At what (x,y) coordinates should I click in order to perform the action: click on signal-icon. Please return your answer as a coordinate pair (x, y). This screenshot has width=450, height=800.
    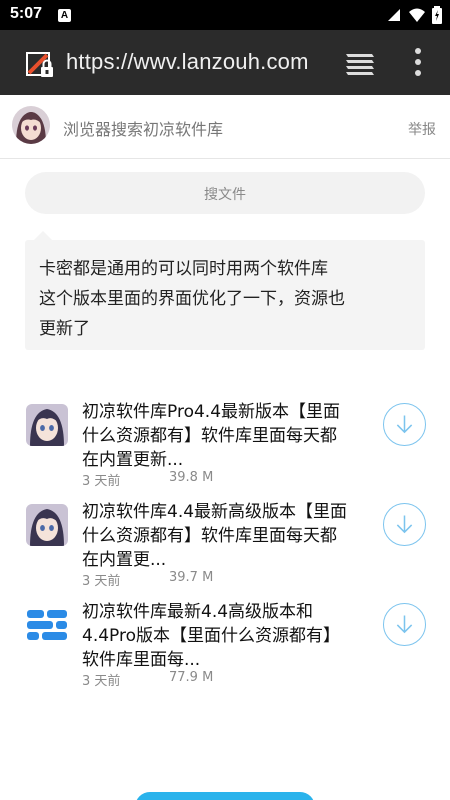
    Looking at the image, I should click on (394, 15).